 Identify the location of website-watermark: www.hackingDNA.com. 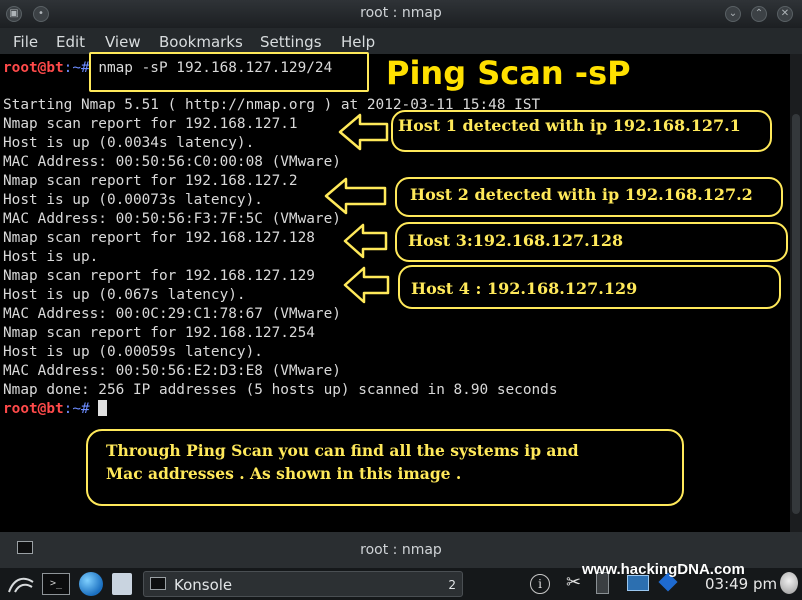
(663, 569).